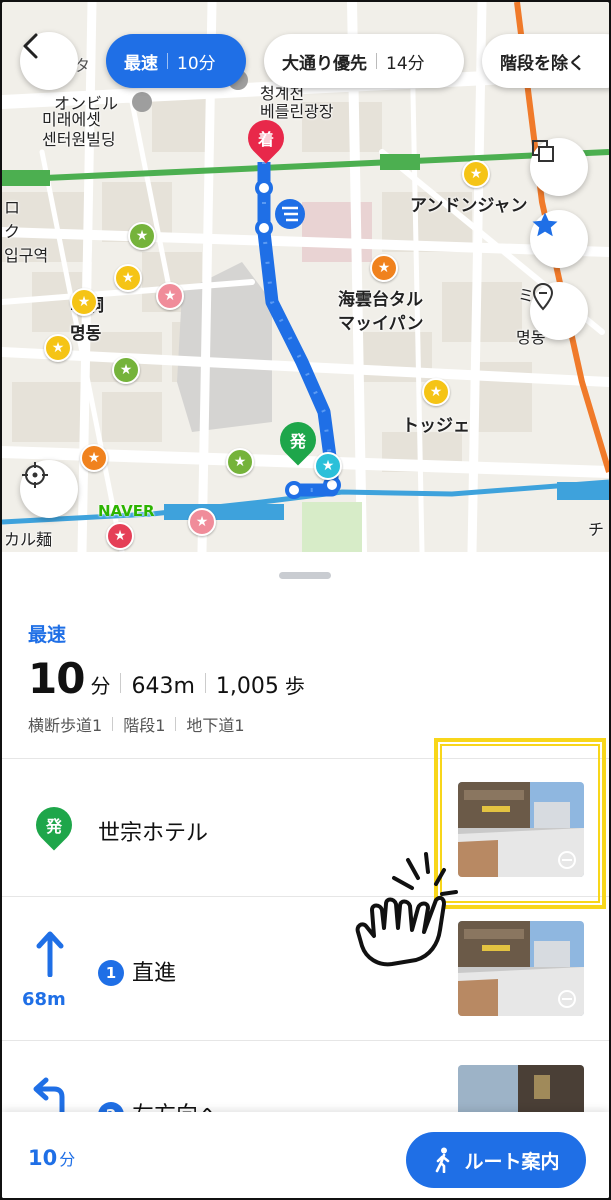  I want to click on locate-icon, so click(35, 475).